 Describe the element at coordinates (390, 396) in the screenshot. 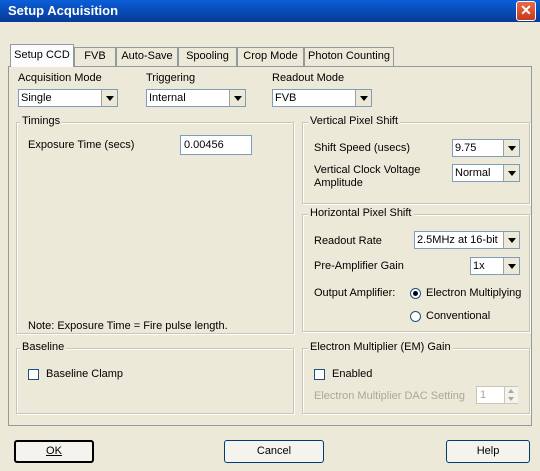

I see `em-dac-setting-label: Electron Multiplier DAC Setting` at that location.